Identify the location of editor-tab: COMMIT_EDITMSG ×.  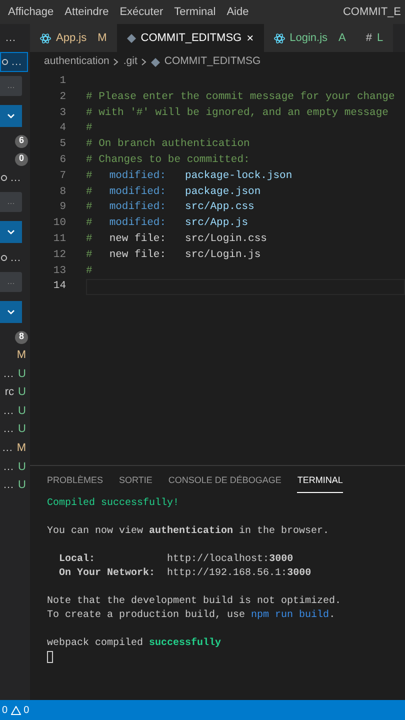
(190, 38).